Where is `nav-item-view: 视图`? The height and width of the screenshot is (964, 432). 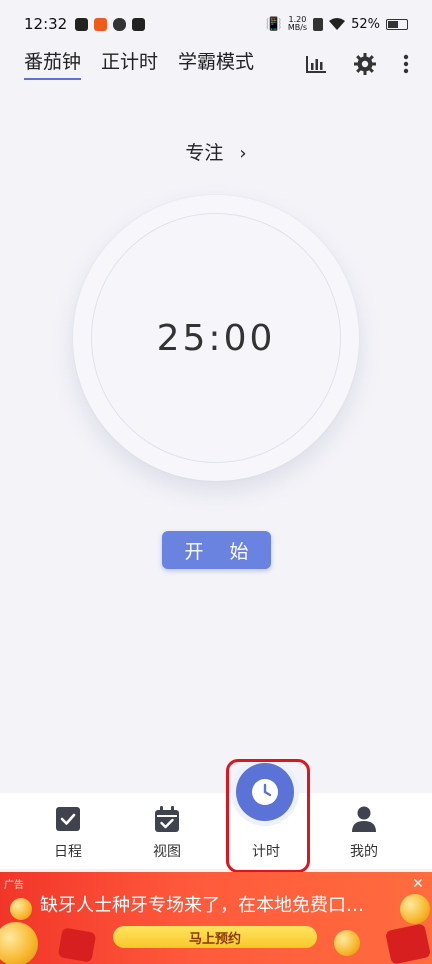
nav-item-view: 视图 is located at coordinates (167, 831).